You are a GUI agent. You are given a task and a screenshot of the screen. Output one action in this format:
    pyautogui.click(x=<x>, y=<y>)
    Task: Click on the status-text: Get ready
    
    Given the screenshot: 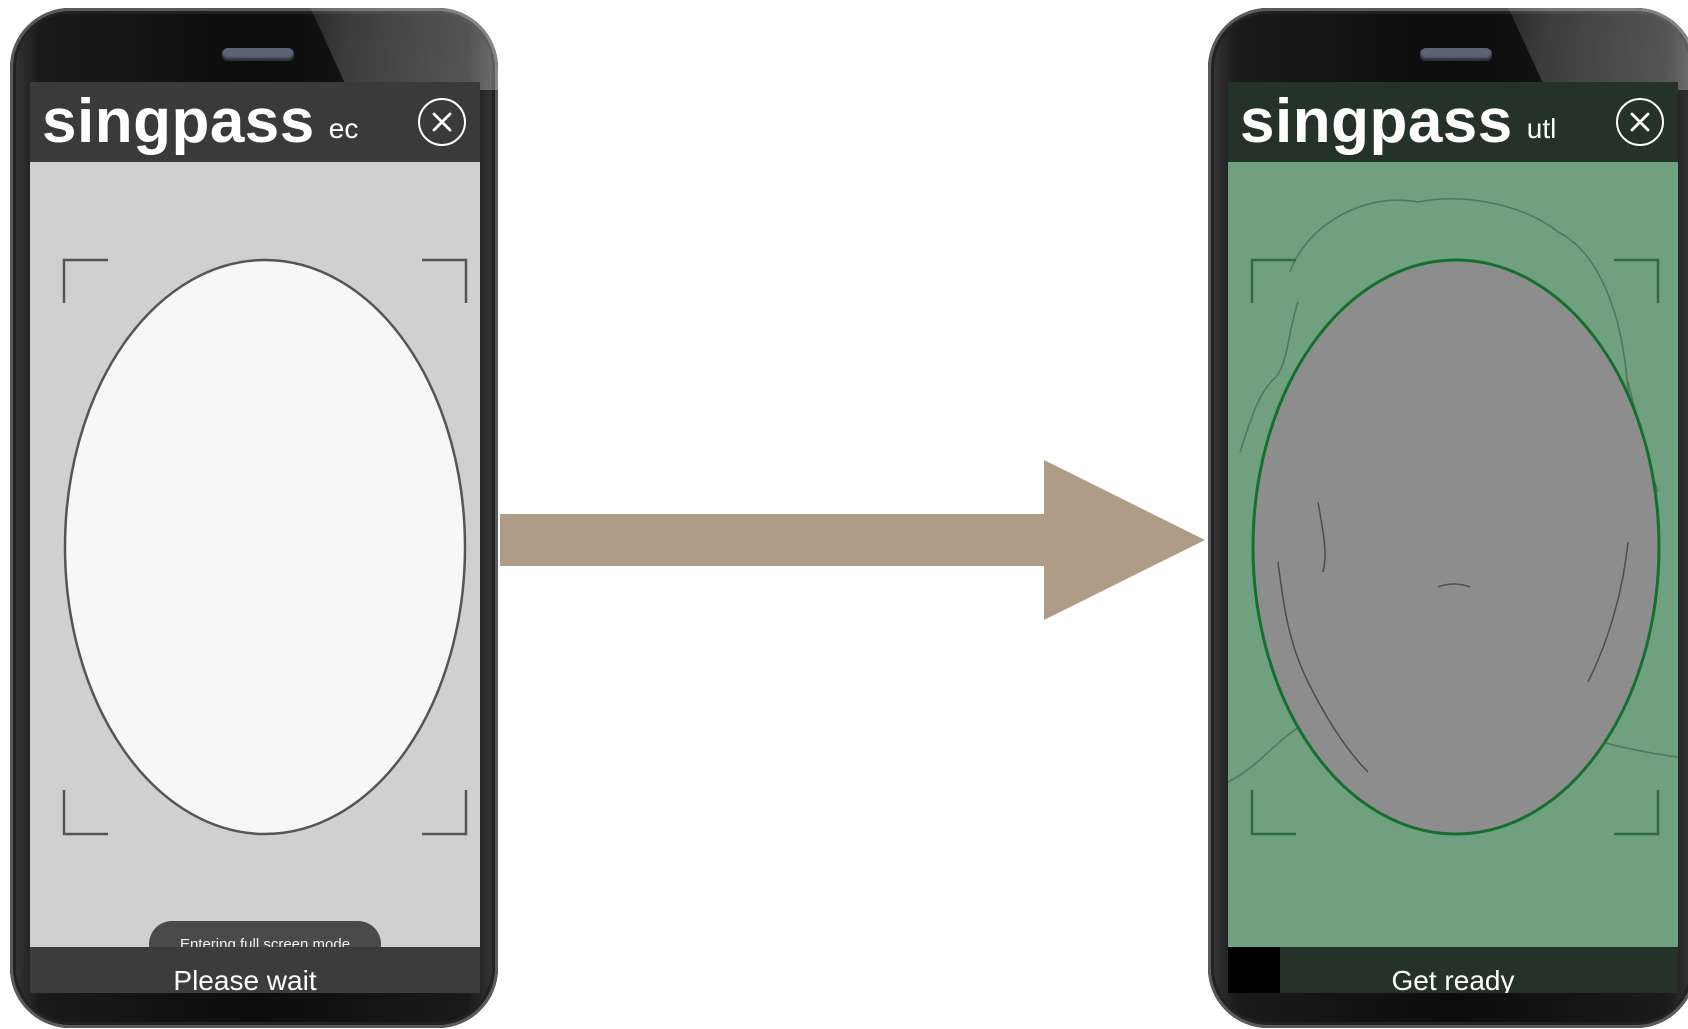 What is the action you would take?
    pyautogui.click(x=1453, y=979)
    